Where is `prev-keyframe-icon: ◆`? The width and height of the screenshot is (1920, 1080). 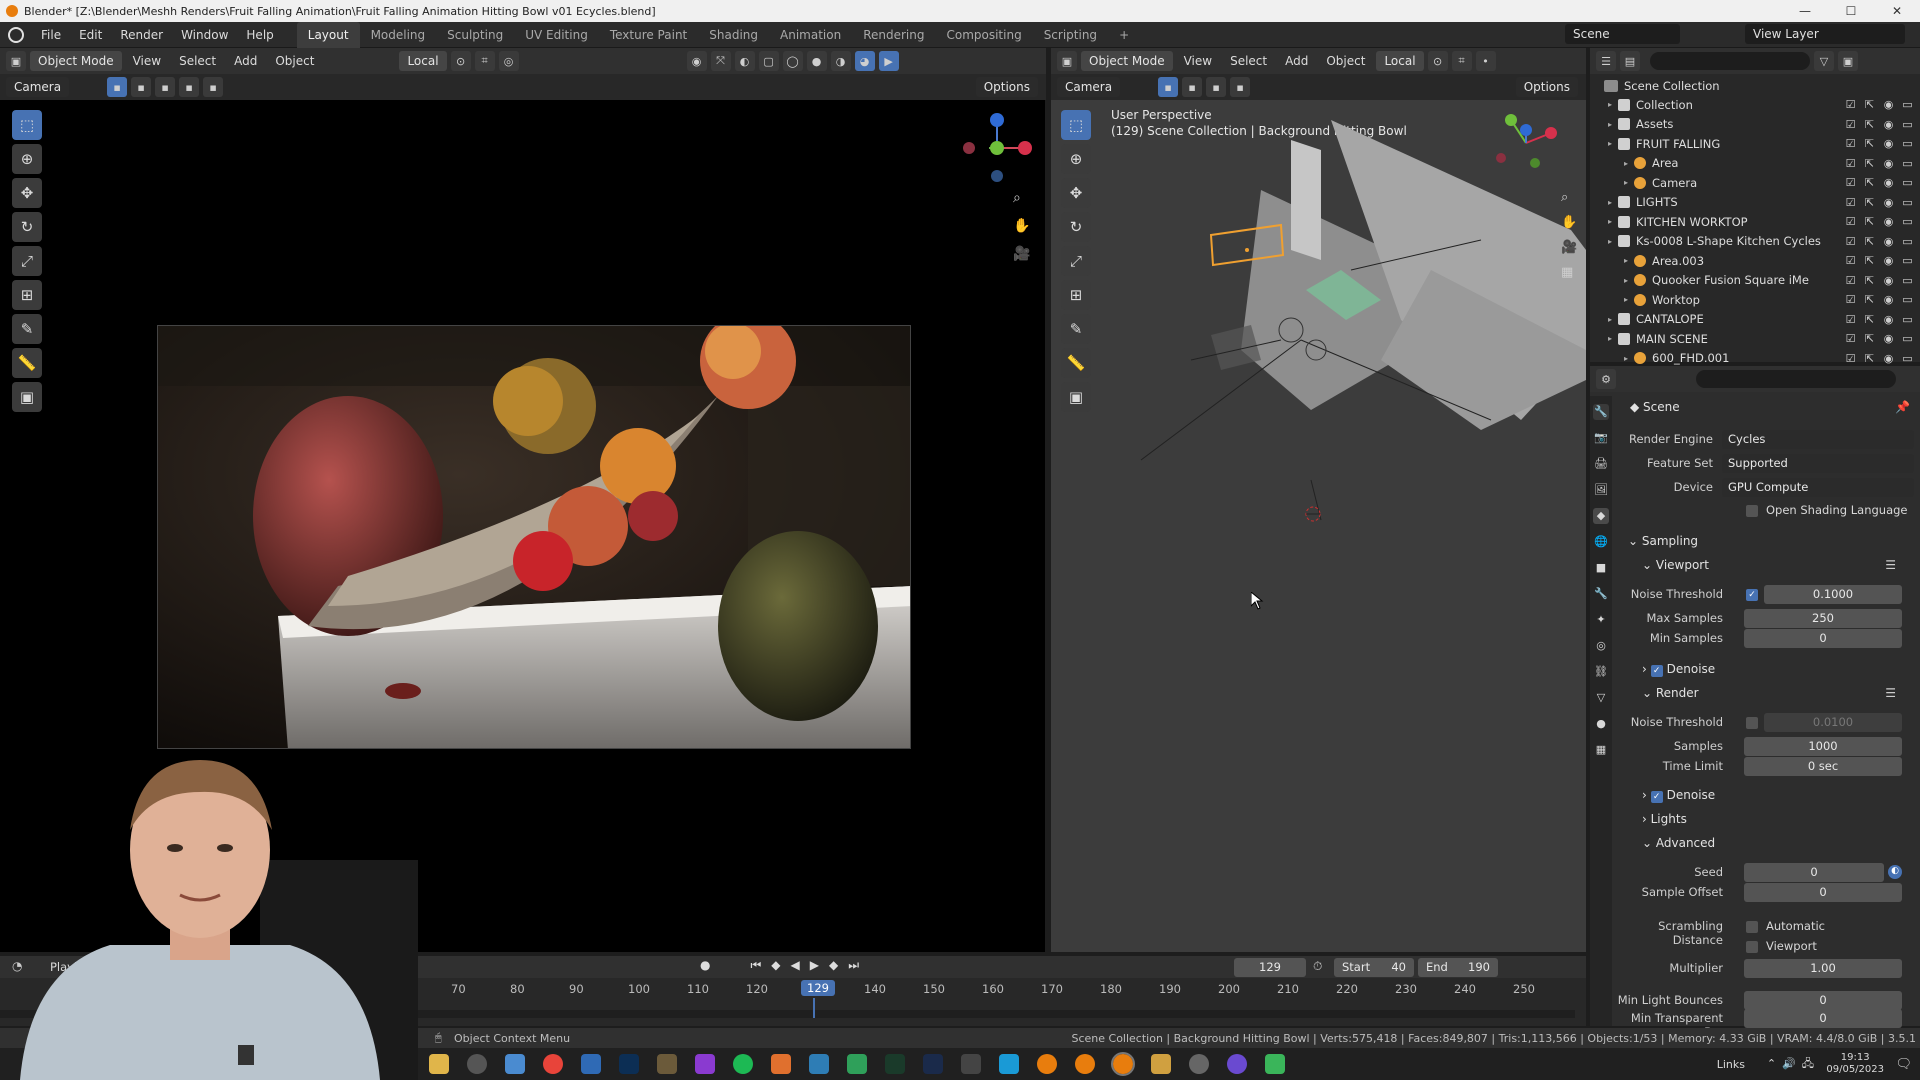
prev-keyframe-icon: ◆ is located at coordinates (775, 965).